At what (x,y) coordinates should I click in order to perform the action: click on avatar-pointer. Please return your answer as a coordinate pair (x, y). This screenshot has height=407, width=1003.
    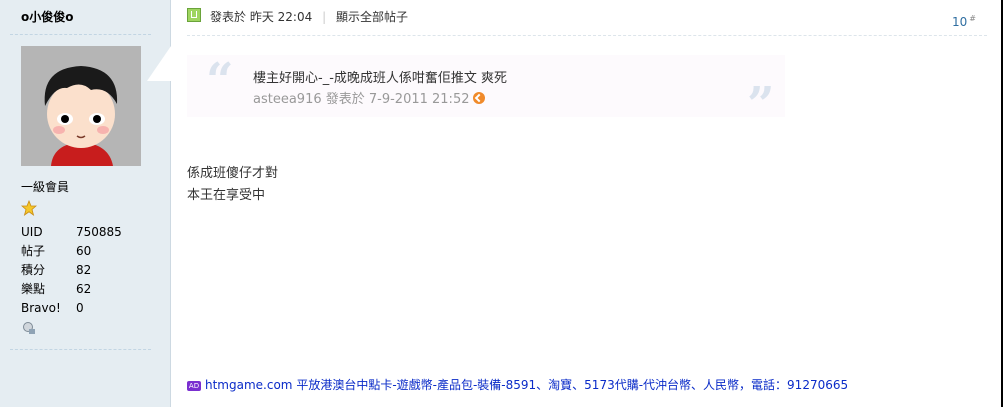
    Looking at the image, I should click on (159, 63).